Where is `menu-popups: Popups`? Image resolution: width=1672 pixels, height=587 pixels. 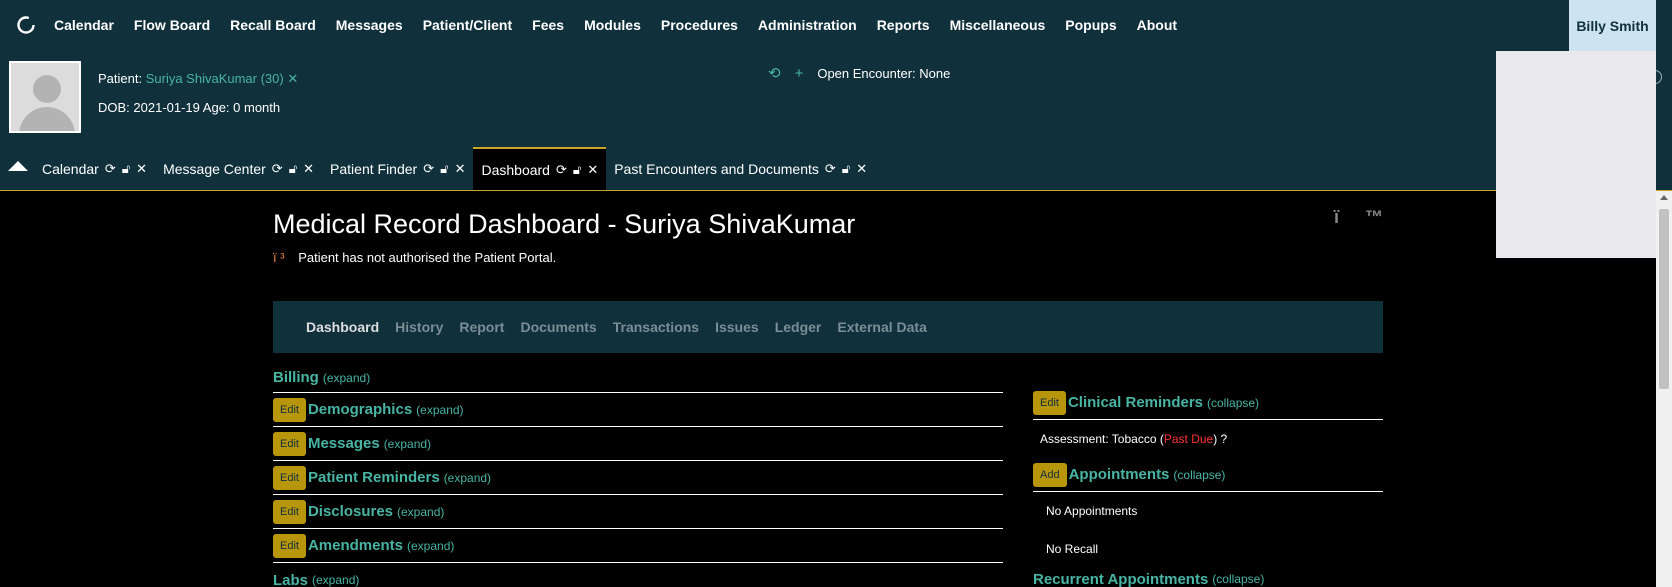
menu-popups: Popups is located at coordinates (1090, 25).